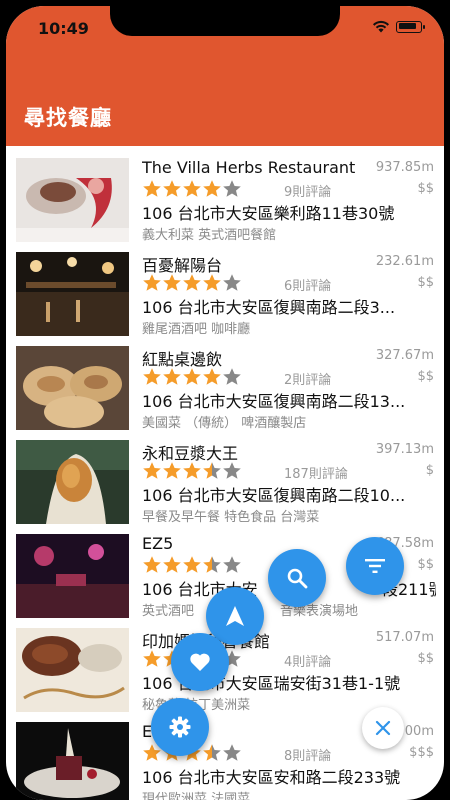 This screenshot has width=450, height=800. I want to click on restaurant-categories: 英式酒吧 音樂表演場地, so click(250, 609).